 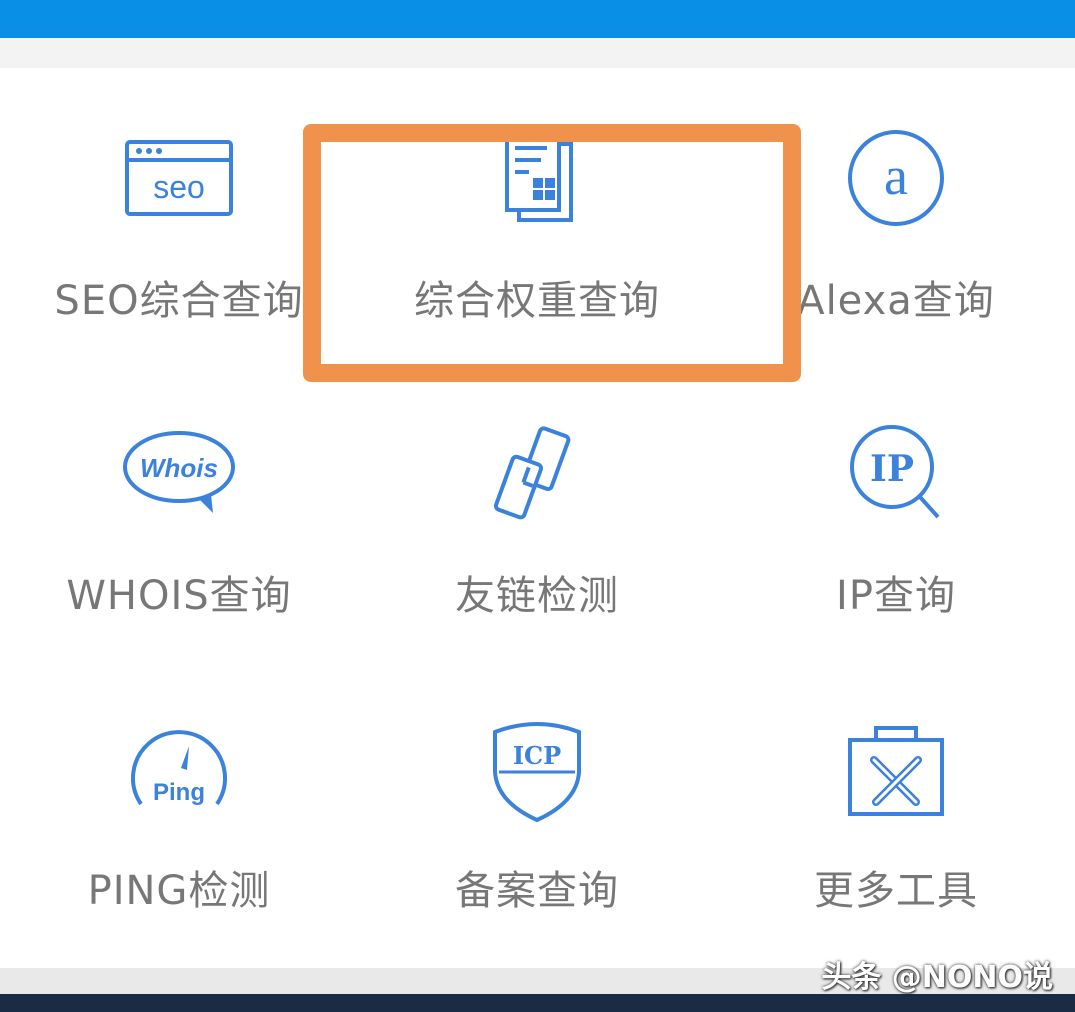 What do you see at coordinates (896, 596) in the screenshot?
I see `tool-label: IP查询` at bounding box center [896, 596].